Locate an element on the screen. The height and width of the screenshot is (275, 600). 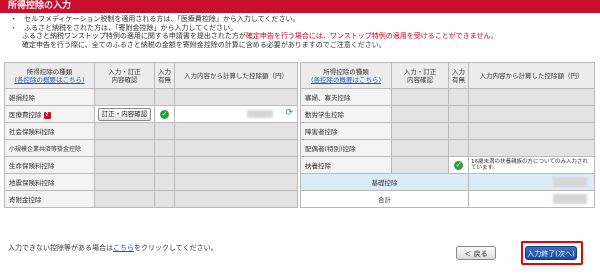
help-link: こちら is located at coordinates (123, 248).